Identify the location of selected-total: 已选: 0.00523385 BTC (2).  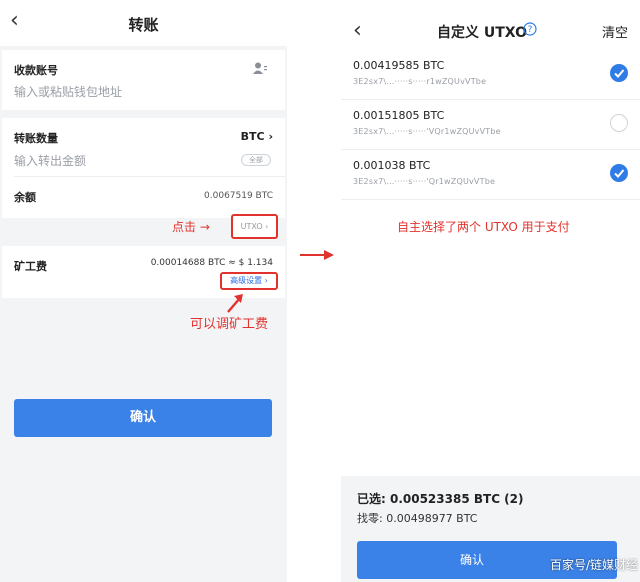
(440, 499).